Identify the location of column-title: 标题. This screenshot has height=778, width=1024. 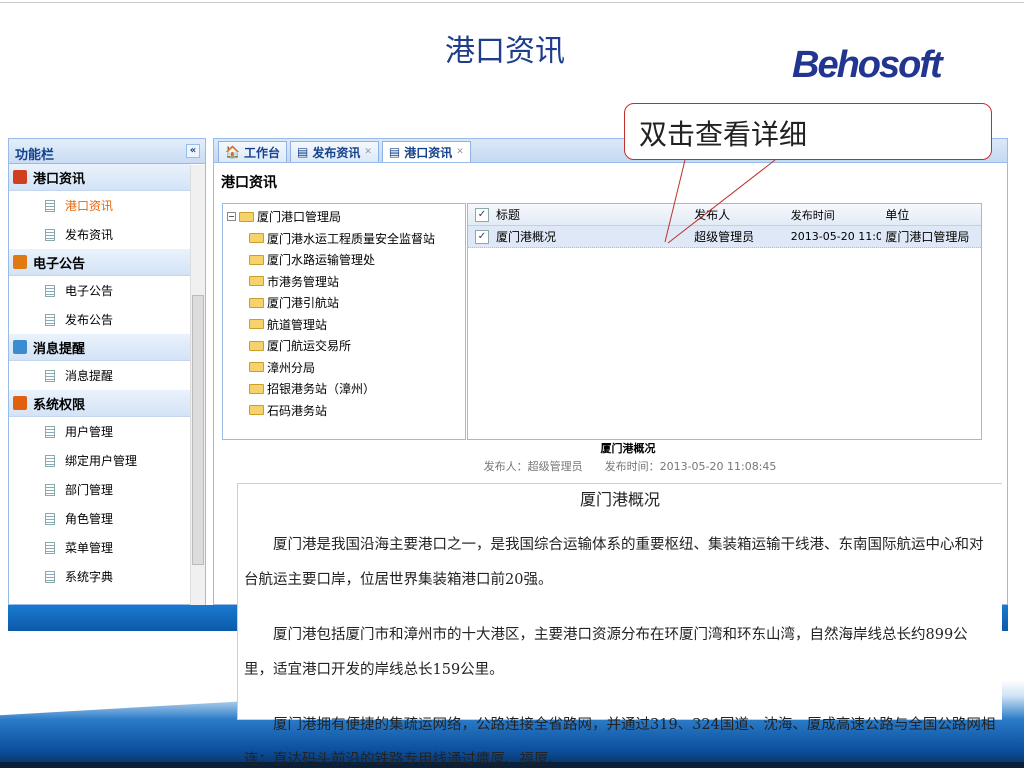
(593, 214).